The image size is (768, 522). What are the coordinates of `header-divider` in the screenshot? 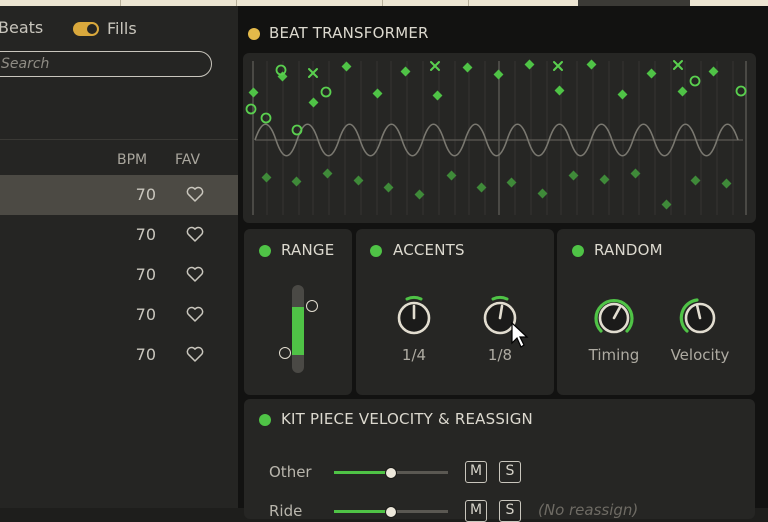 It's located at (119, 139).